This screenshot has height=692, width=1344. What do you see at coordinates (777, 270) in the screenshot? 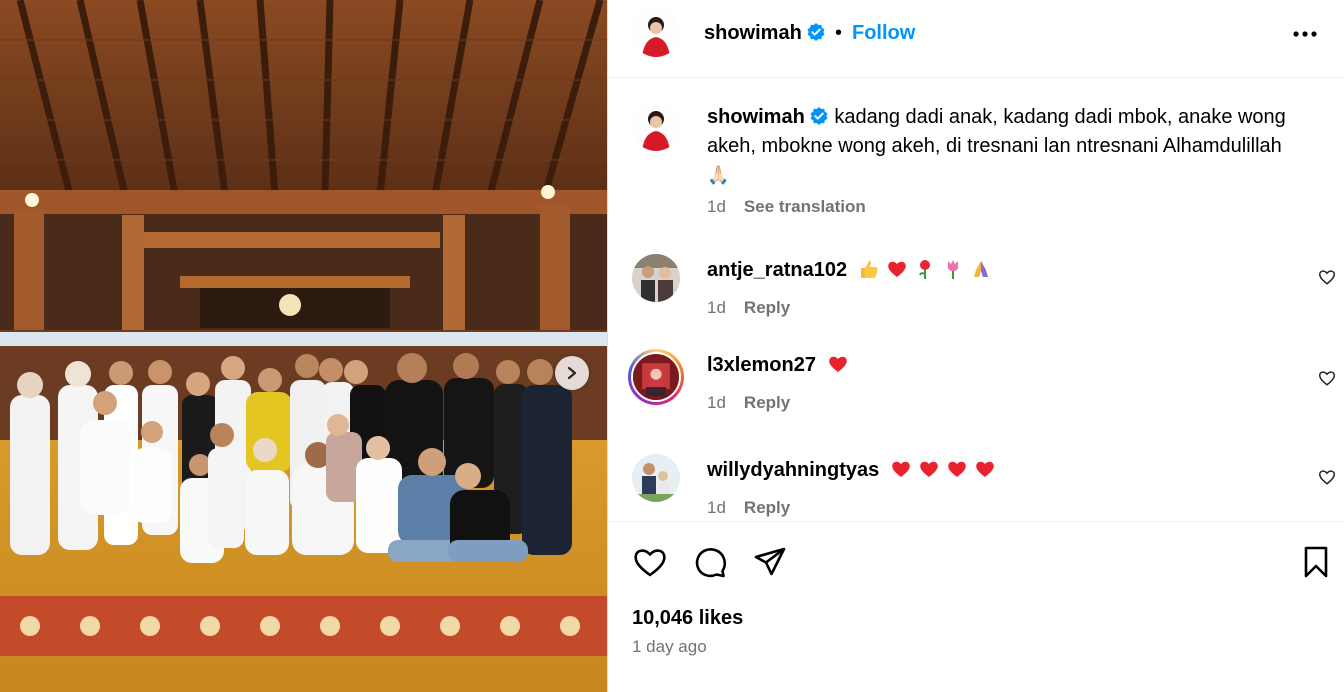
I see `comment-username: antje_ratna102` at bounding box center [777, 270].